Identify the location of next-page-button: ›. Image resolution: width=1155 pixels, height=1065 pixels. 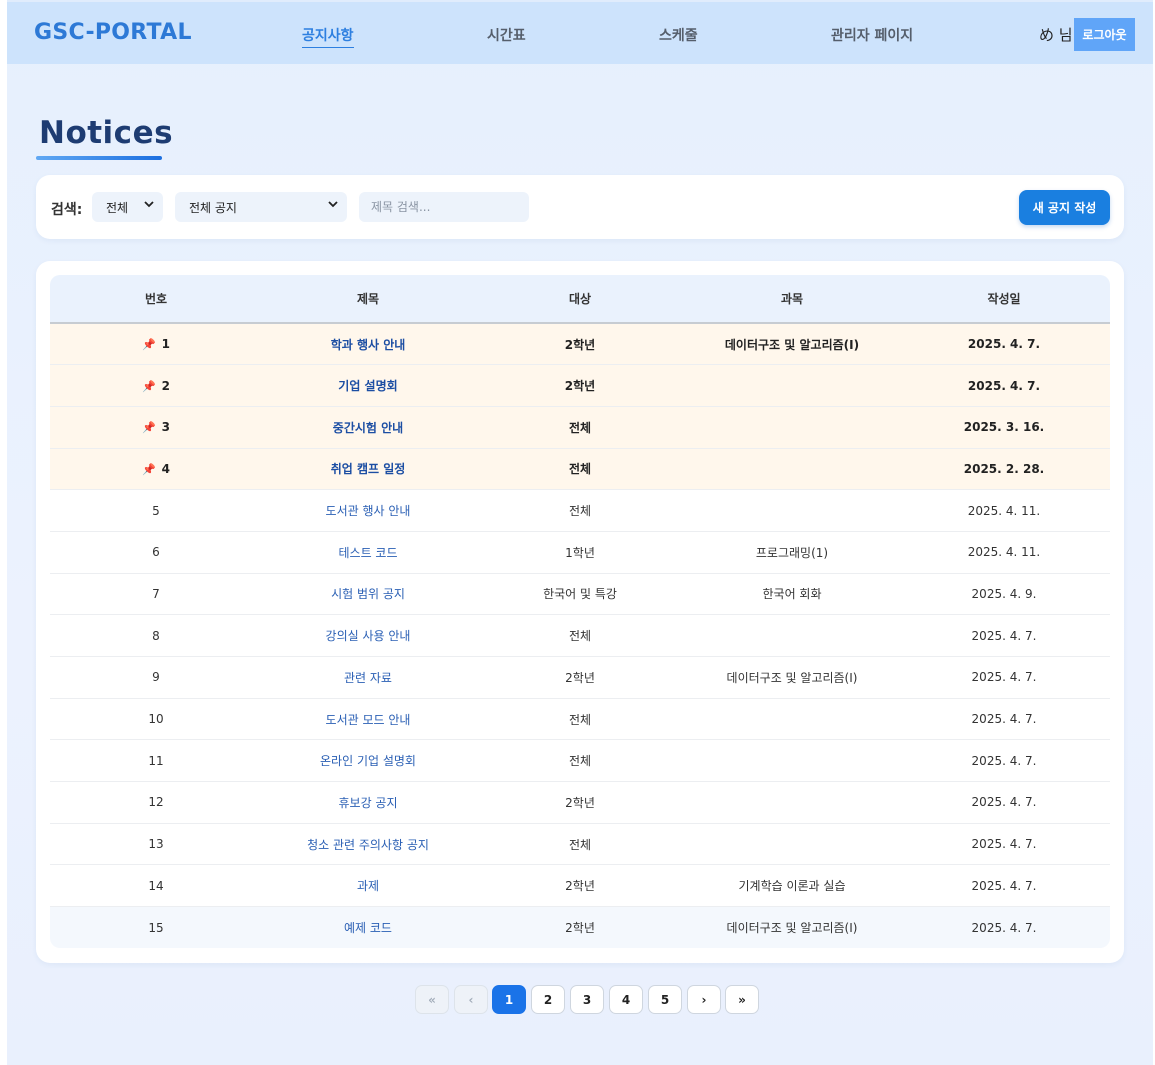
(704, 999).